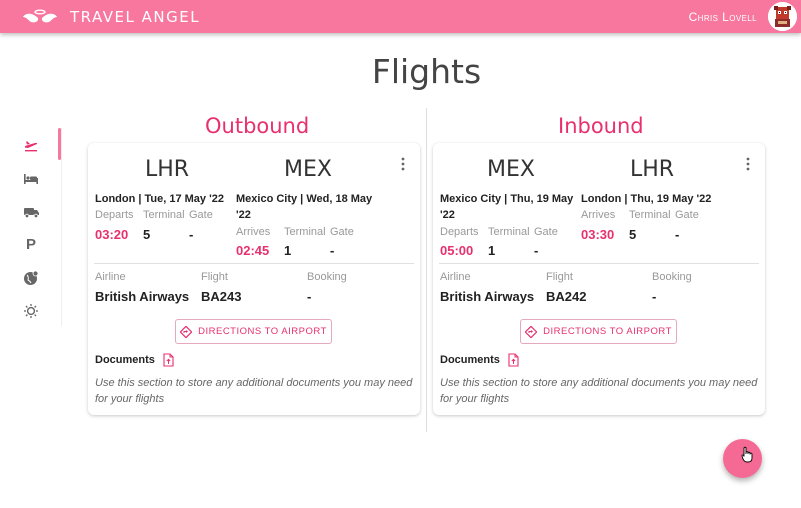 The image size is (801, 508). What do you see at coordinates (507, 199) in the screenshot?
I see `departure-city-date: Mexico City | Thu, 19 May` at bounding box center [507, 199].